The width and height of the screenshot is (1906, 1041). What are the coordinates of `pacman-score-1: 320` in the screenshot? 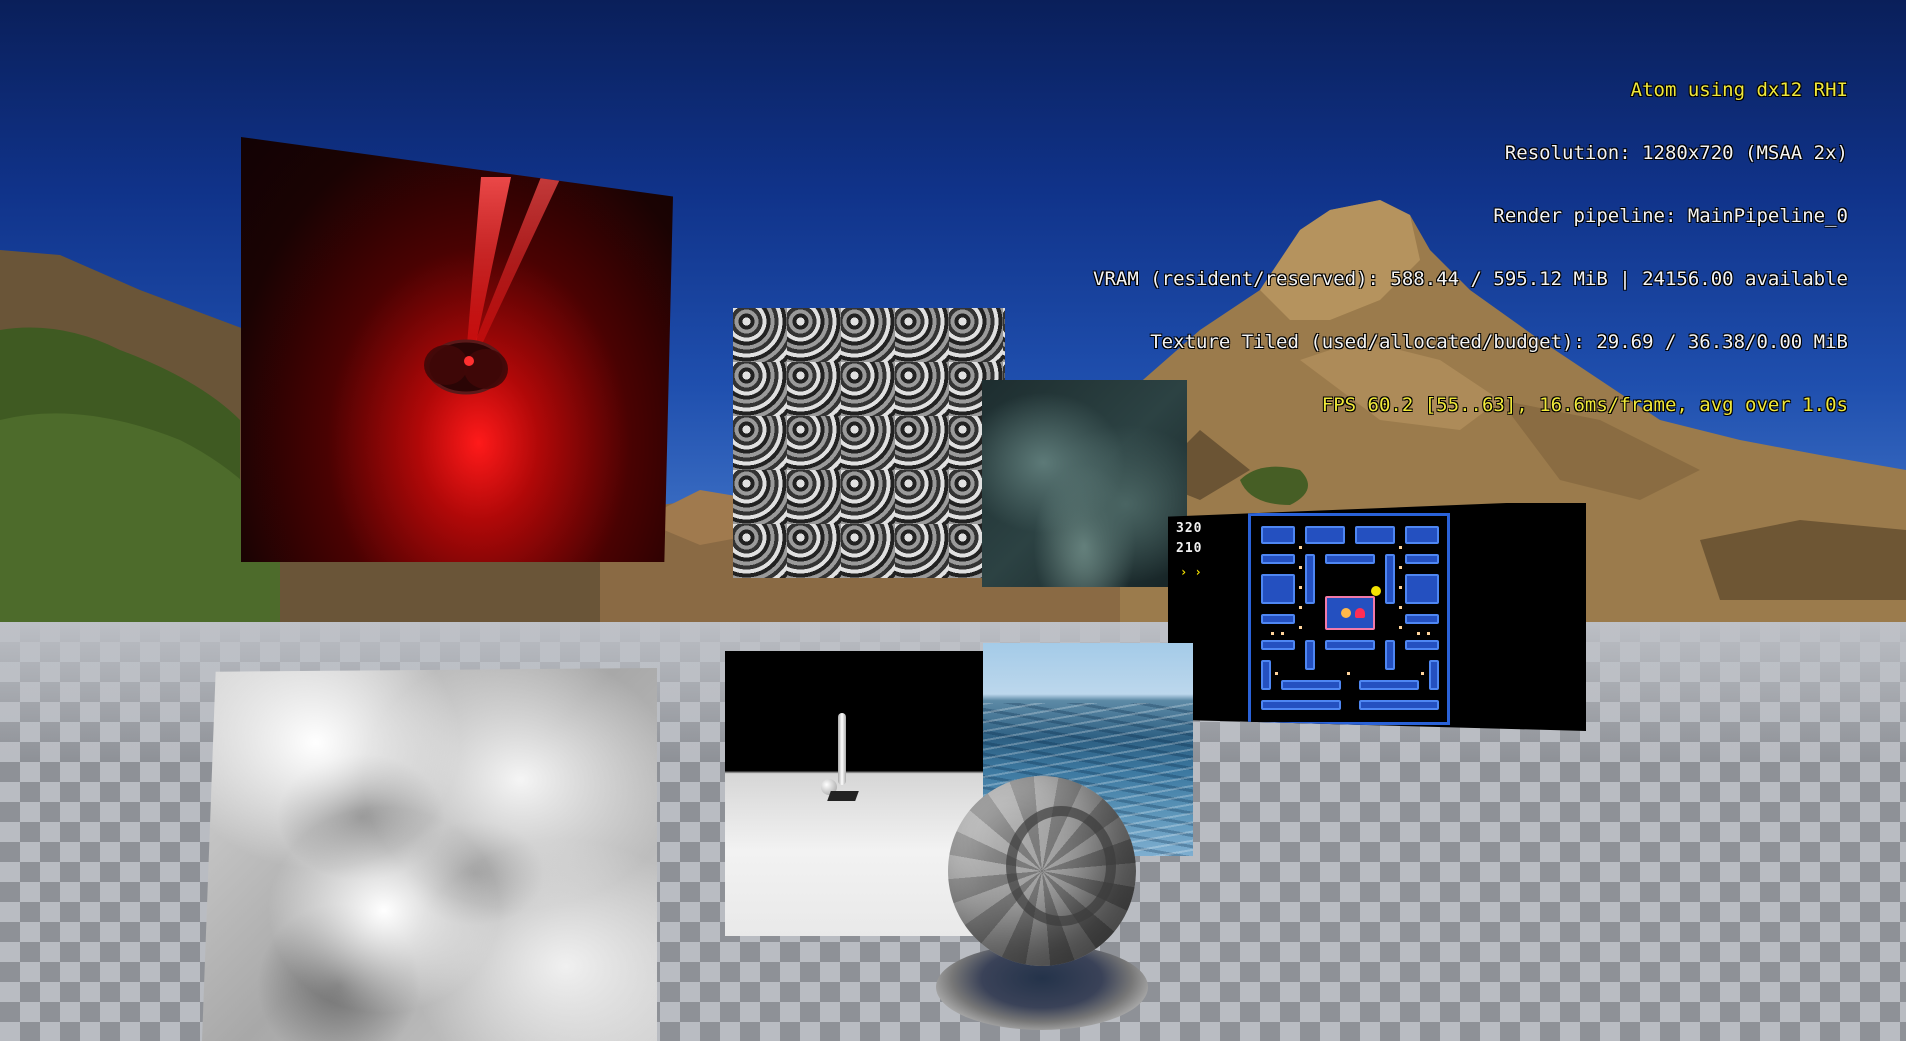 It's located at (1189, 528).